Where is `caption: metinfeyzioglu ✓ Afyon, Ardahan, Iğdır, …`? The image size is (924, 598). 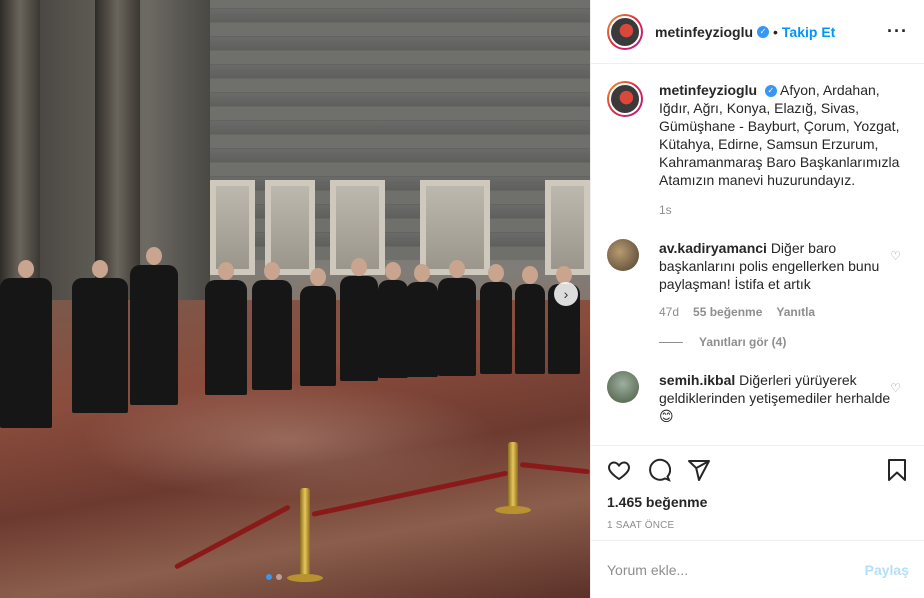 caption: metinfeyzioglu ✓ Afyon, Ardahan, Iğdır, … is located at coordinates (758, 135).